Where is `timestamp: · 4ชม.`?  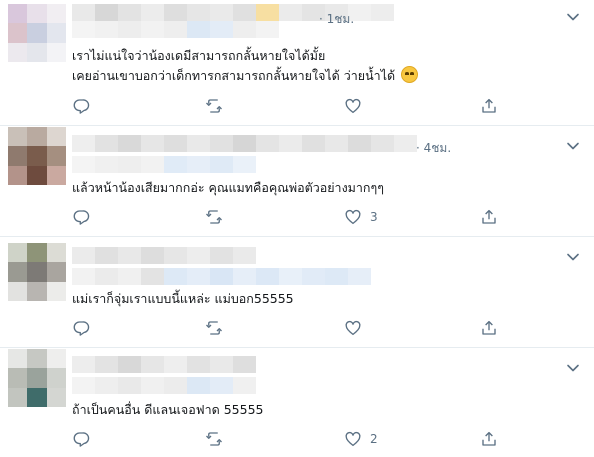 timestamp: · 4ชม. is located at coordinates (433, 148).